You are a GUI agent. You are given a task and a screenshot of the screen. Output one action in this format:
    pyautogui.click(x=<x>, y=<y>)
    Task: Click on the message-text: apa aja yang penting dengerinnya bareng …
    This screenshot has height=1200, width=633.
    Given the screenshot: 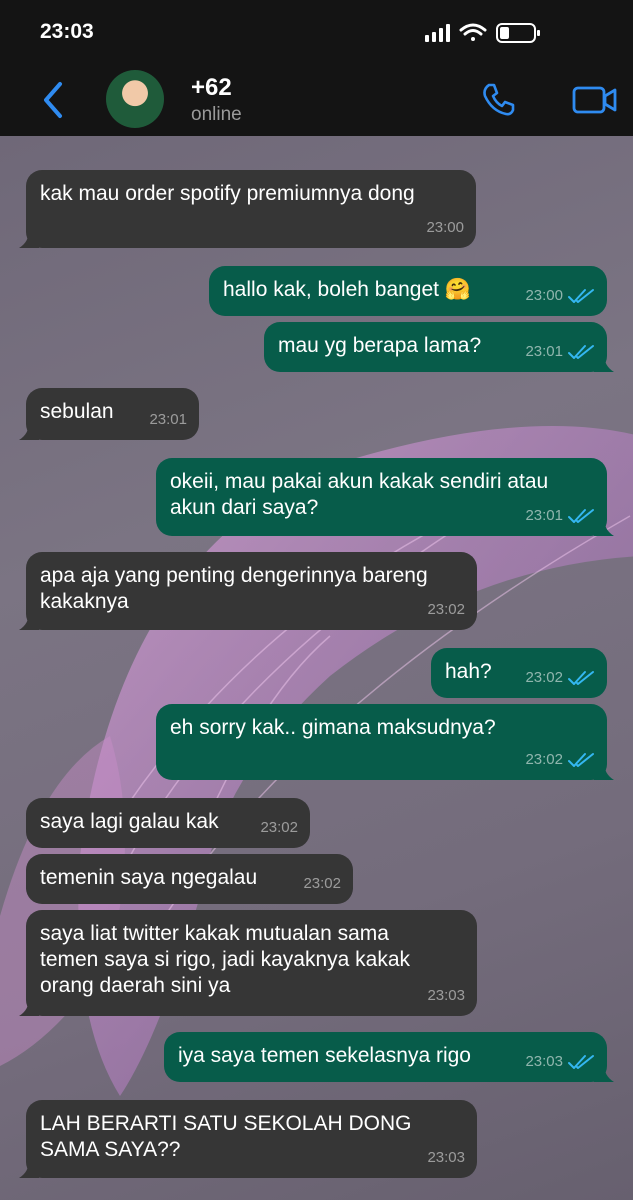 What is the action you would take?
    pyautogui.click(x=234, y=588)
    